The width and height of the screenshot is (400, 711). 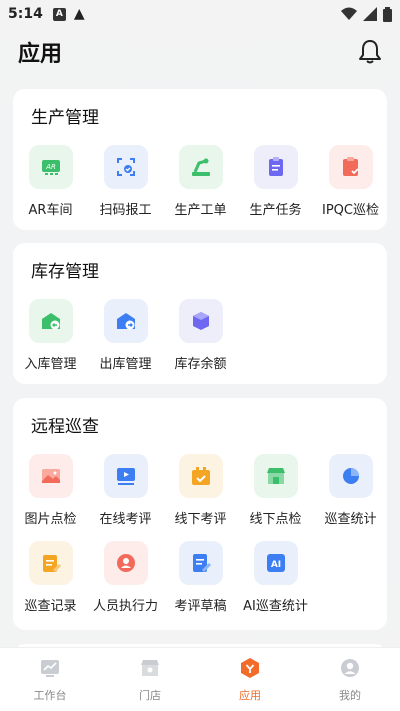 What do you see at coordinates (275, 210) in the screenshot?
I see `app-tile-label: 生产任务` at bounding box center [275, 210].